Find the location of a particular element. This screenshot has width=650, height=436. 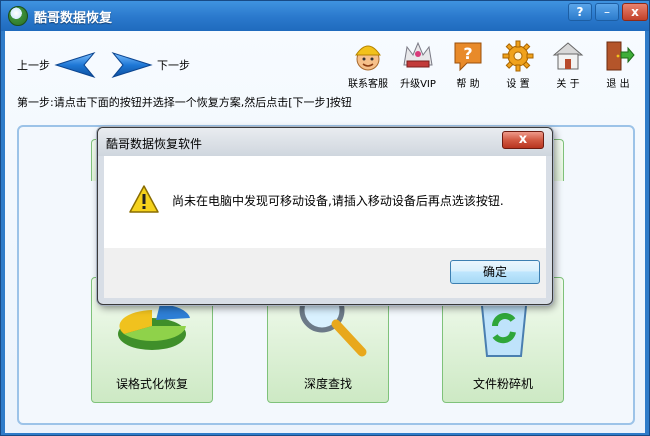

title-bar: 酷哥数据恢复 ? – x is located at coordinates (325, 16).